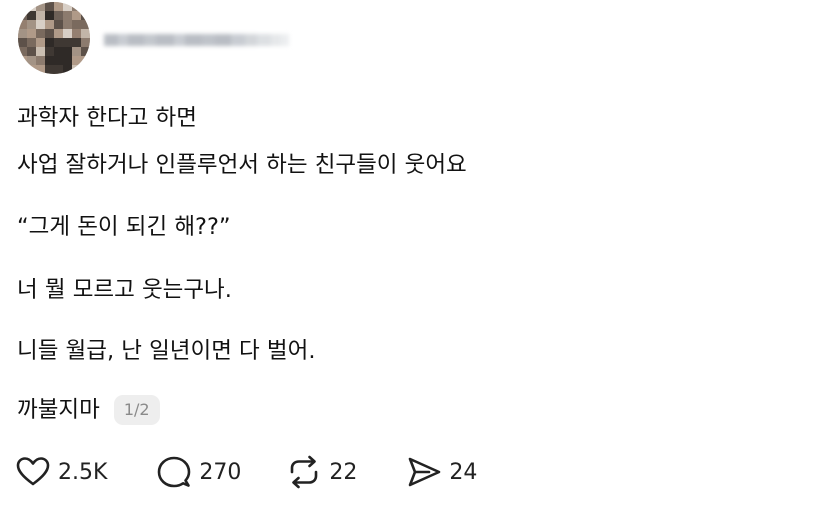 The height and width of the screenshot is (507, 815). Describe the element at coordinates (136, 410) in the screenshot. I see `page-indicator-badge: 1/2` at that location.